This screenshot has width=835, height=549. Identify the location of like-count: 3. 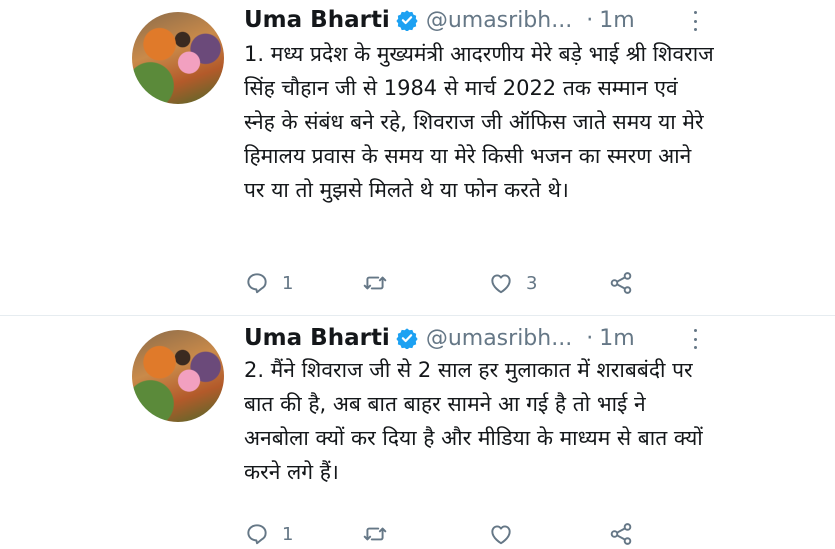
(532, 283).